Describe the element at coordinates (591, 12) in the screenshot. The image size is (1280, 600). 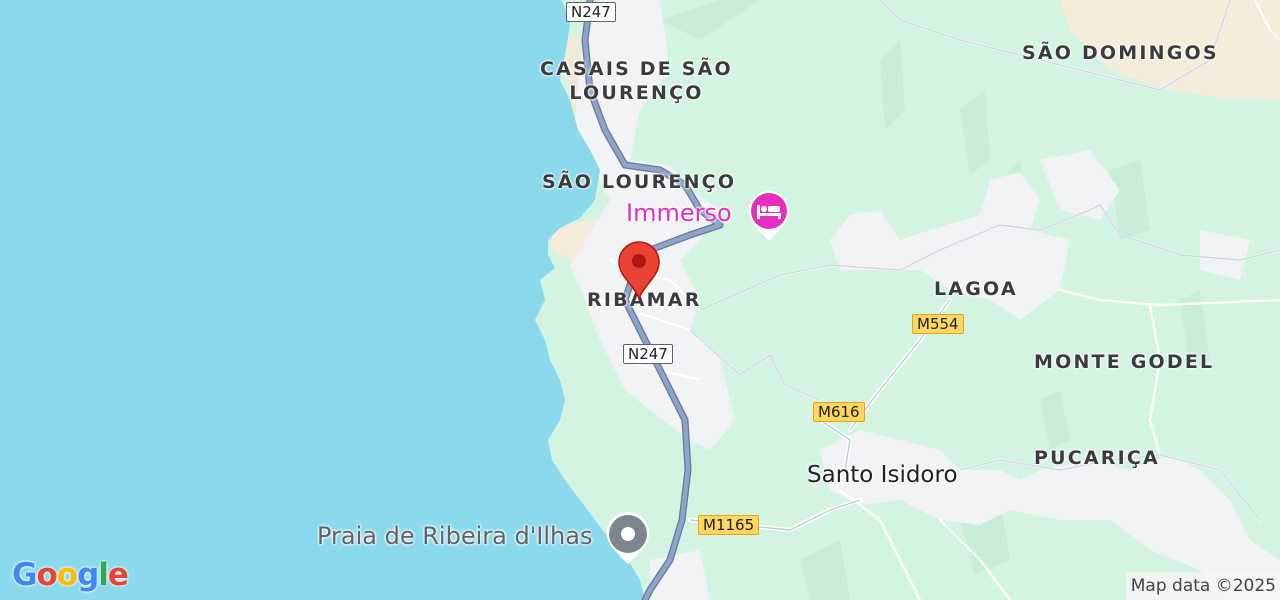
I see `road-shield-n247-top: N247` at that location.